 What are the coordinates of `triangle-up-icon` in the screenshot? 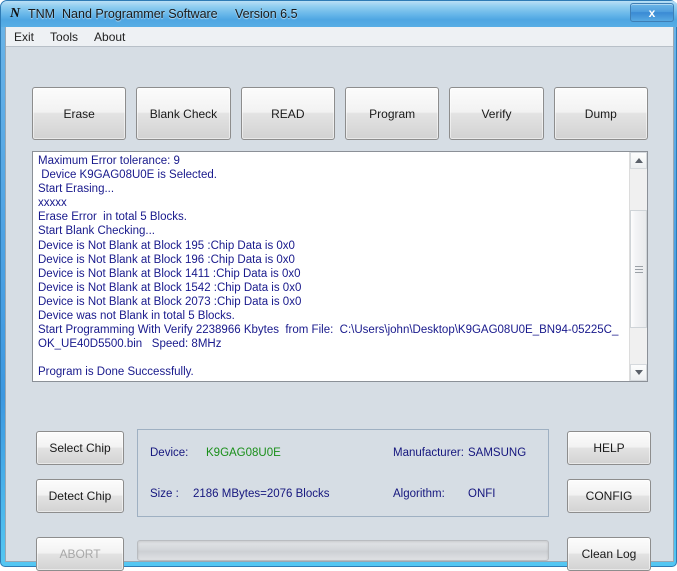 It's located at (638, 160).